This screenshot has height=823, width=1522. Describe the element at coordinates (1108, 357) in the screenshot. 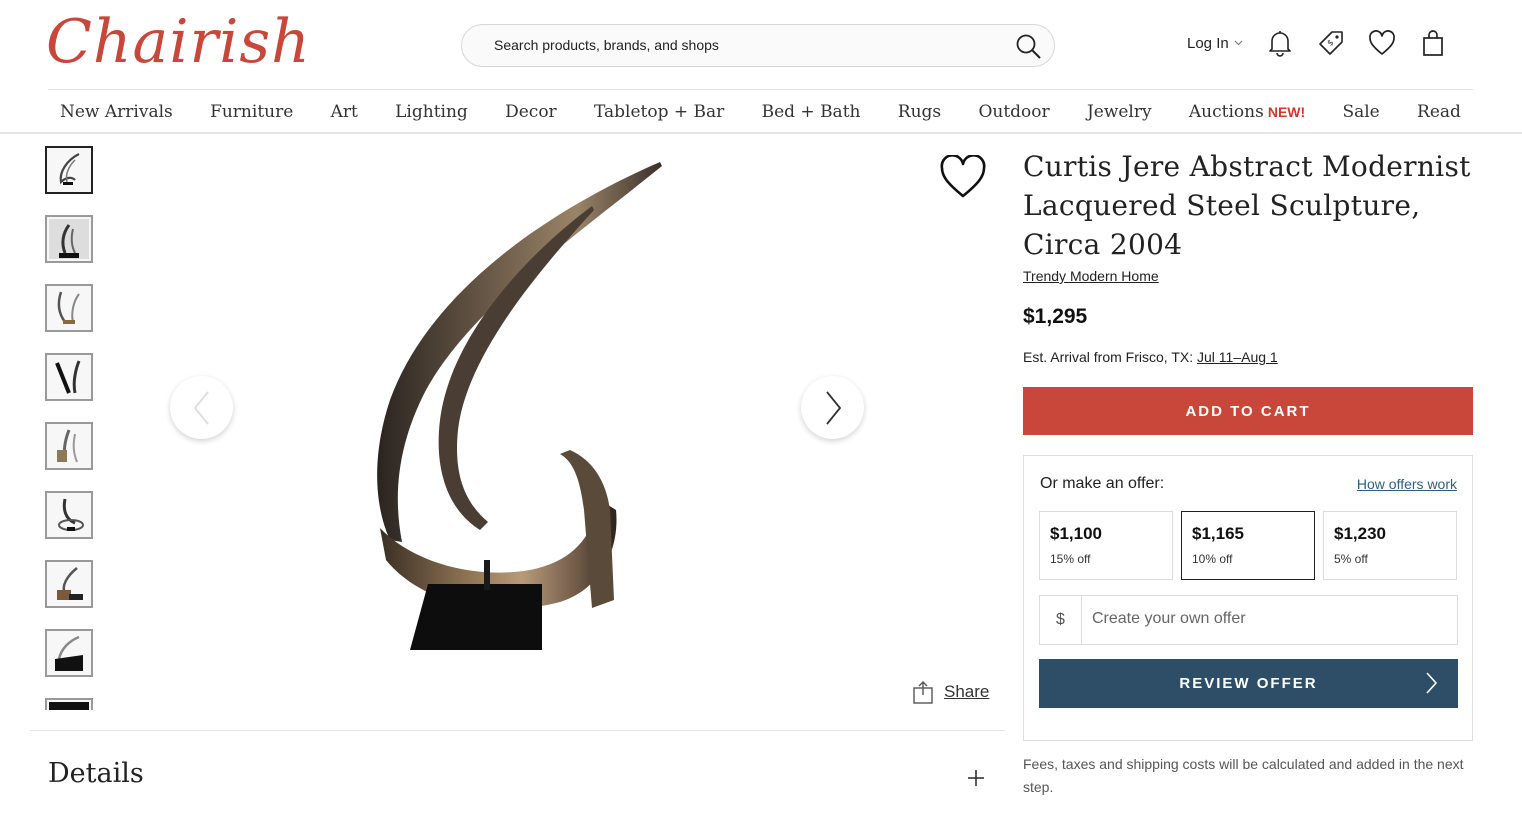

I see `arrival-prefix: Est. Arrival from Frisco, TX:` at that location.